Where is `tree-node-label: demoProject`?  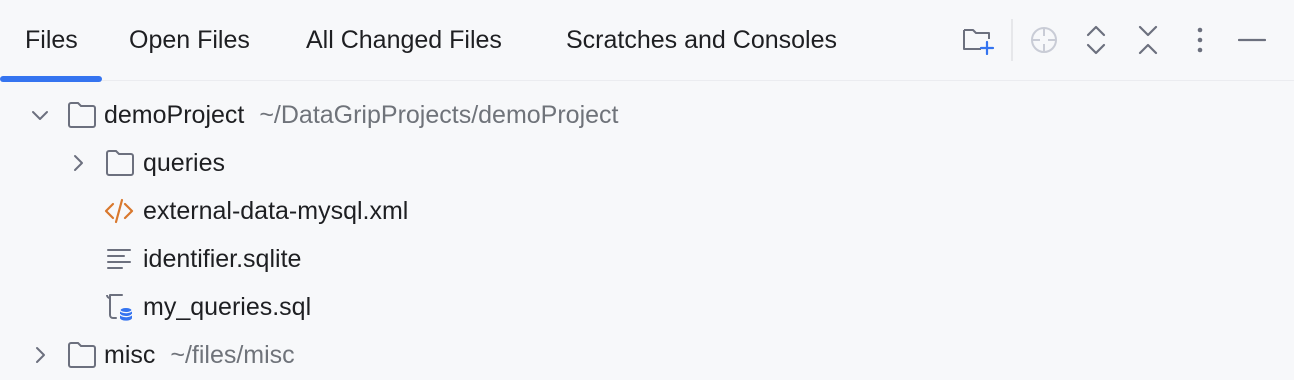 tree-node-label: demoProject is located at coordinates (174, 115).